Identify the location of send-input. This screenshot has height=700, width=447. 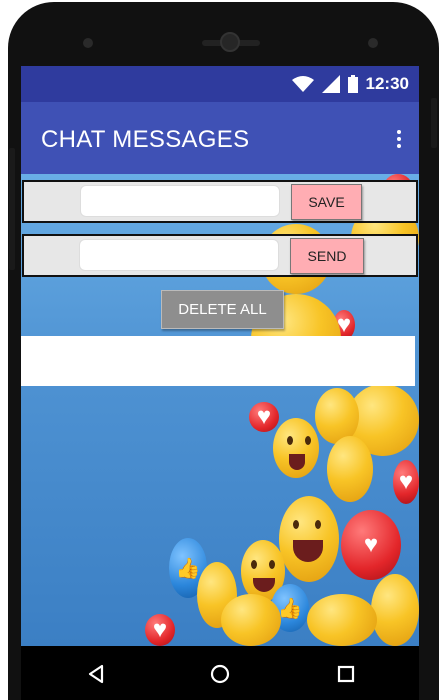
(179, 255).